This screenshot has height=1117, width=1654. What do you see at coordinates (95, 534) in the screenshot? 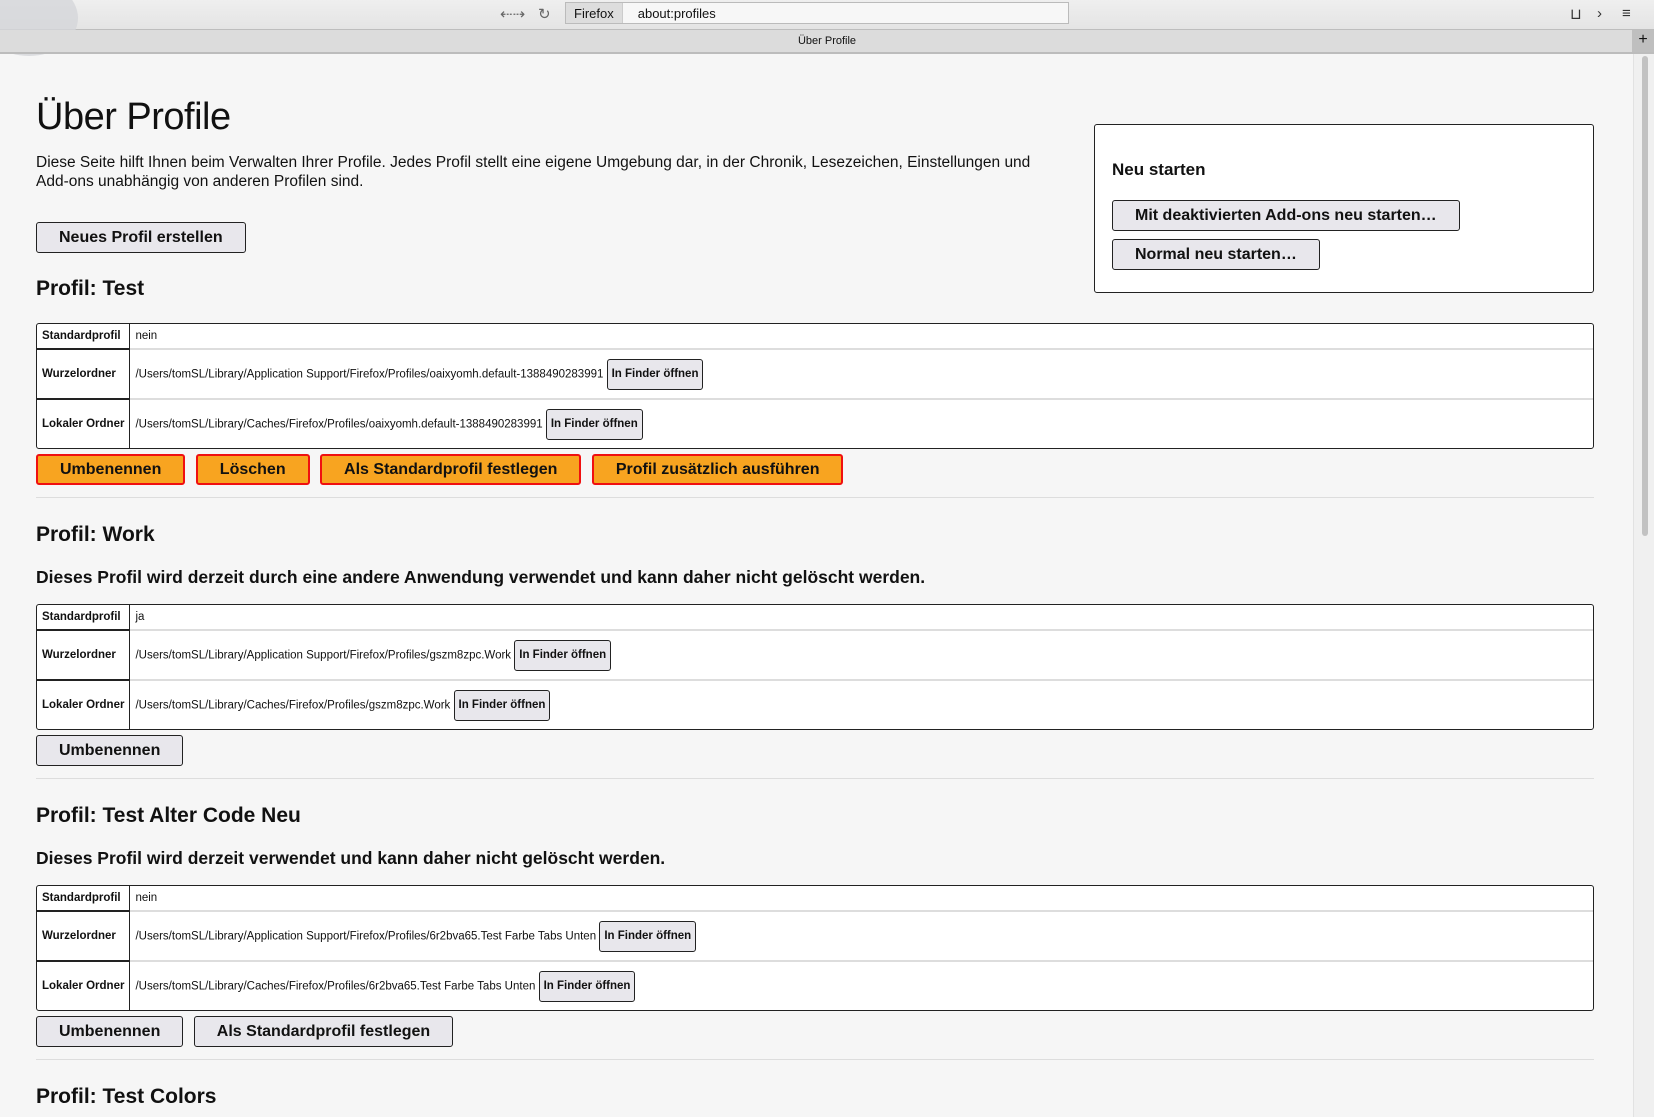
I see `profile-title: Profil: Work` at bounding box center [95, 534].